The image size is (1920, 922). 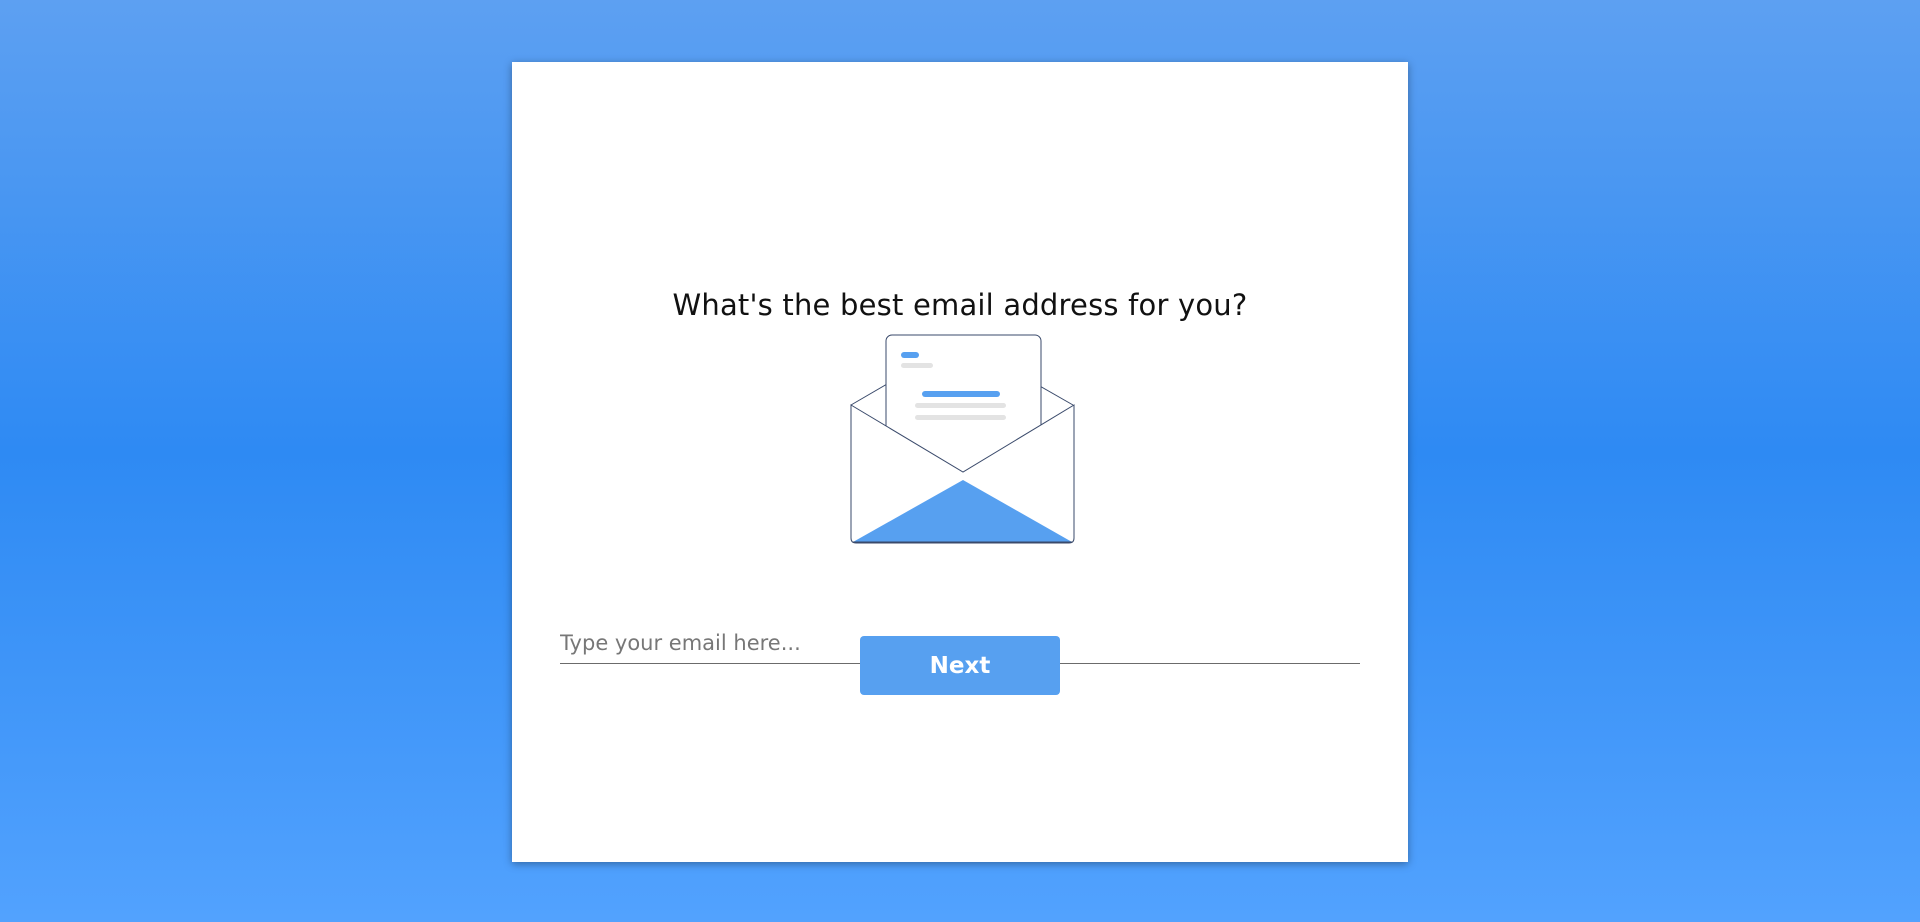 I want to click on next-button: Next, so click(x=960, y=665).